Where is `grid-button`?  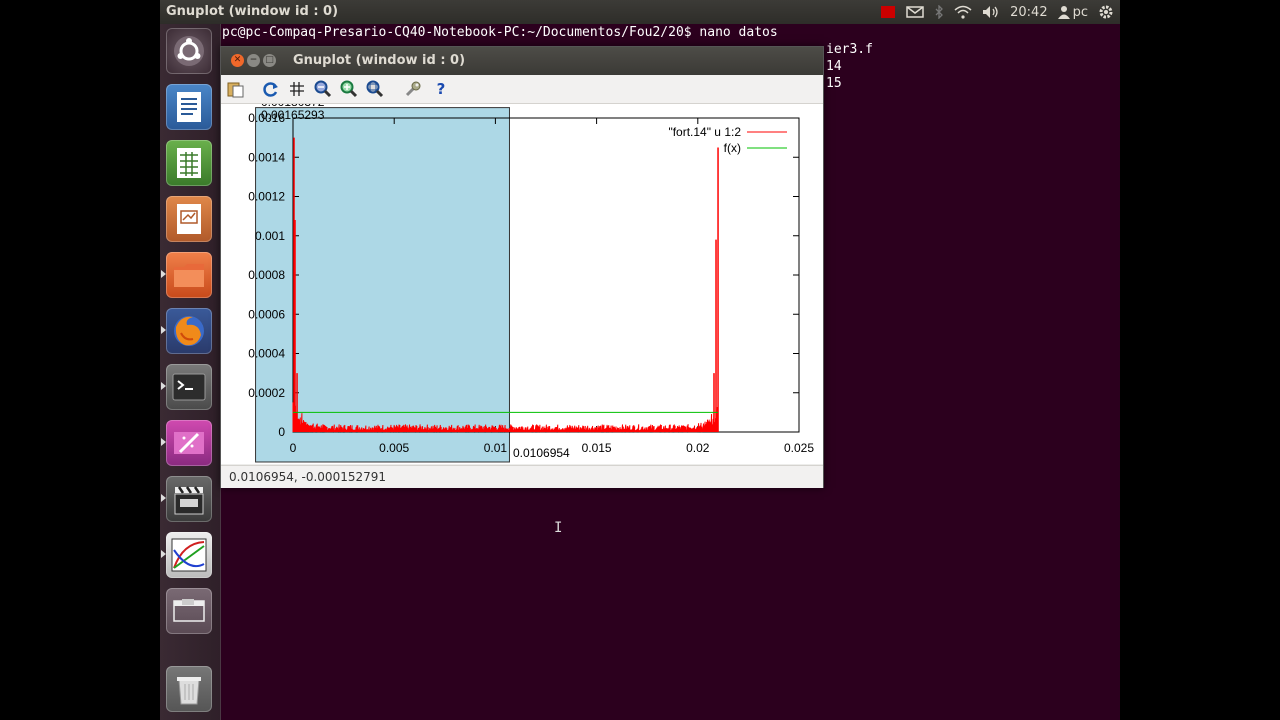
grid-button is located at coordinates (297, 89).